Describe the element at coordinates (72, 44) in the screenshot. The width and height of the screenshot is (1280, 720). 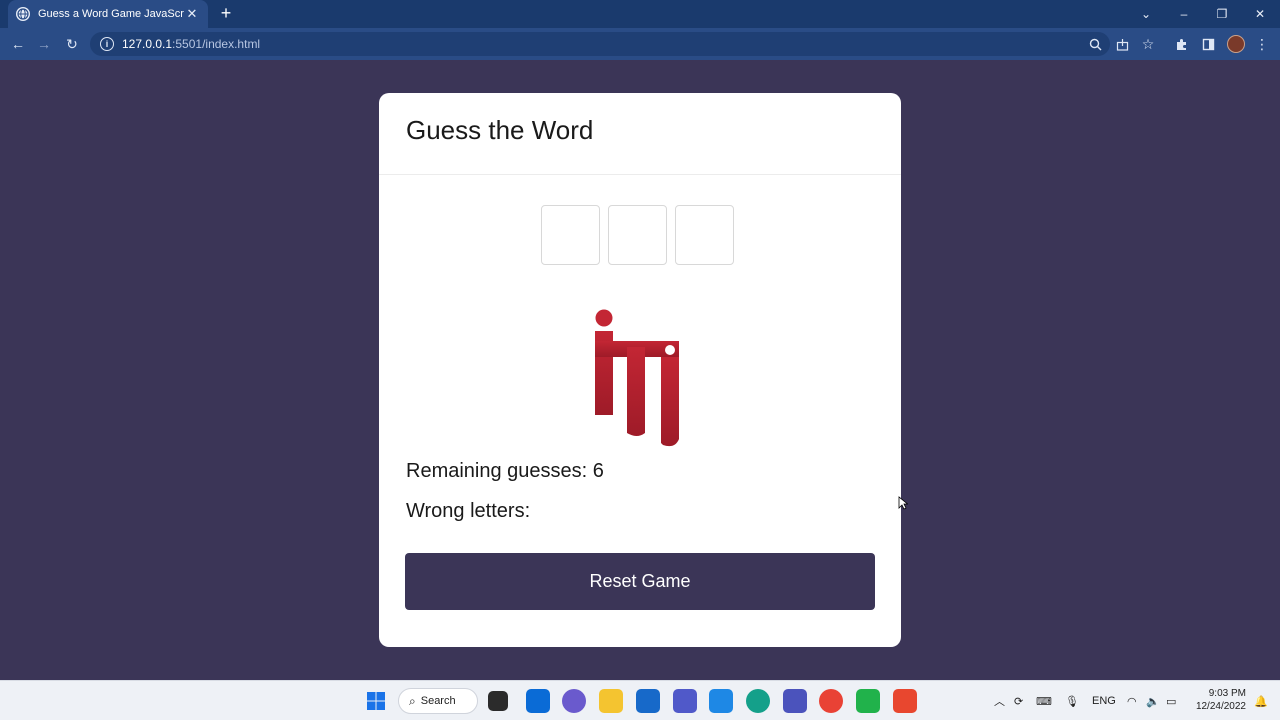
I see `reload-icon: ↻` at that location.